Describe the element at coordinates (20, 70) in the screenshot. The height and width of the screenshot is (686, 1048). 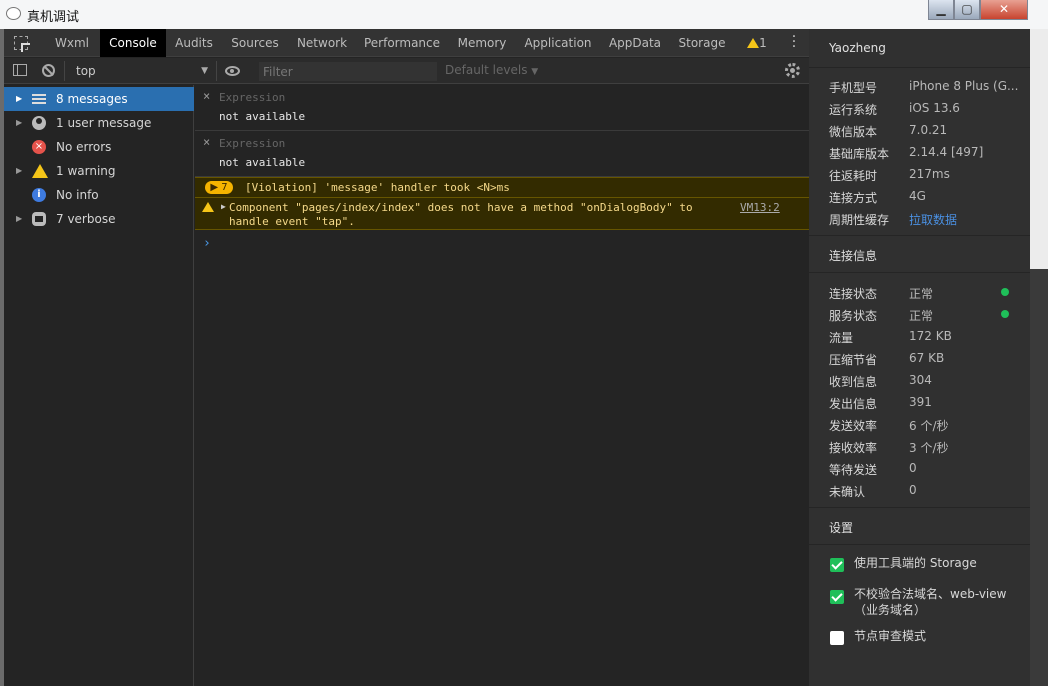
I see `toggle-sidebar-icon` at that location.